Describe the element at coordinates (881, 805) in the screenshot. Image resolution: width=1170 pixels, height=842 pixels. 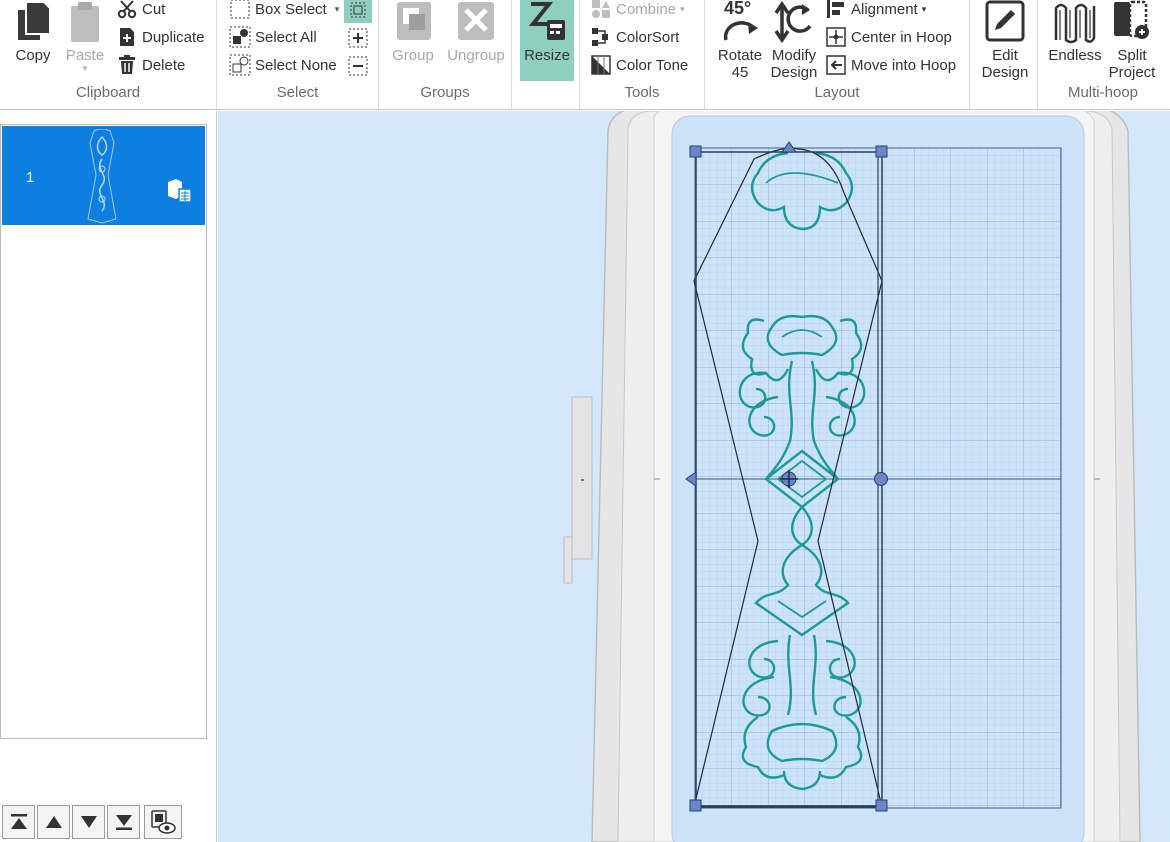
I see `resize-handle-bottom-right` at that location.